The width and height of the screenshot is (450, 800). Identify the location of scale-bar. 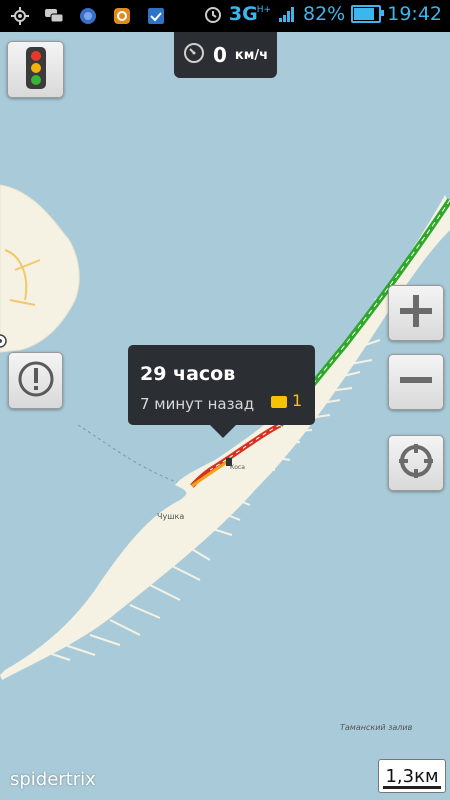
(412, 787).